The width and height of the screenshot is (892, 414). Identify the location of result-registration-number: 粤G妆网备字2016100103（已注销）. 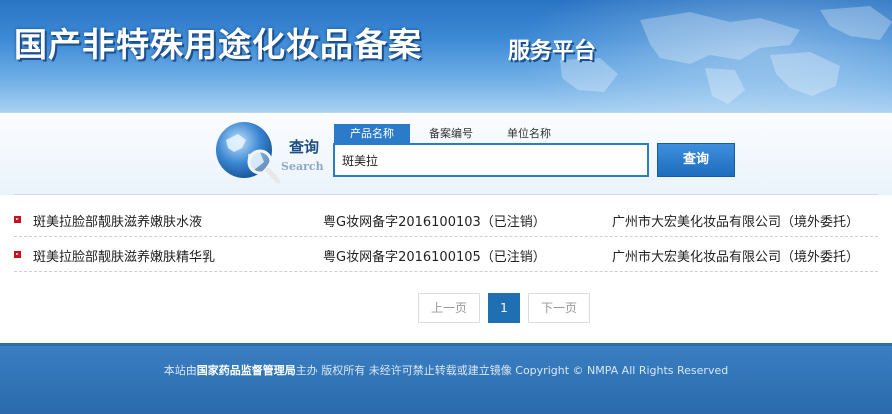
(434, 222).